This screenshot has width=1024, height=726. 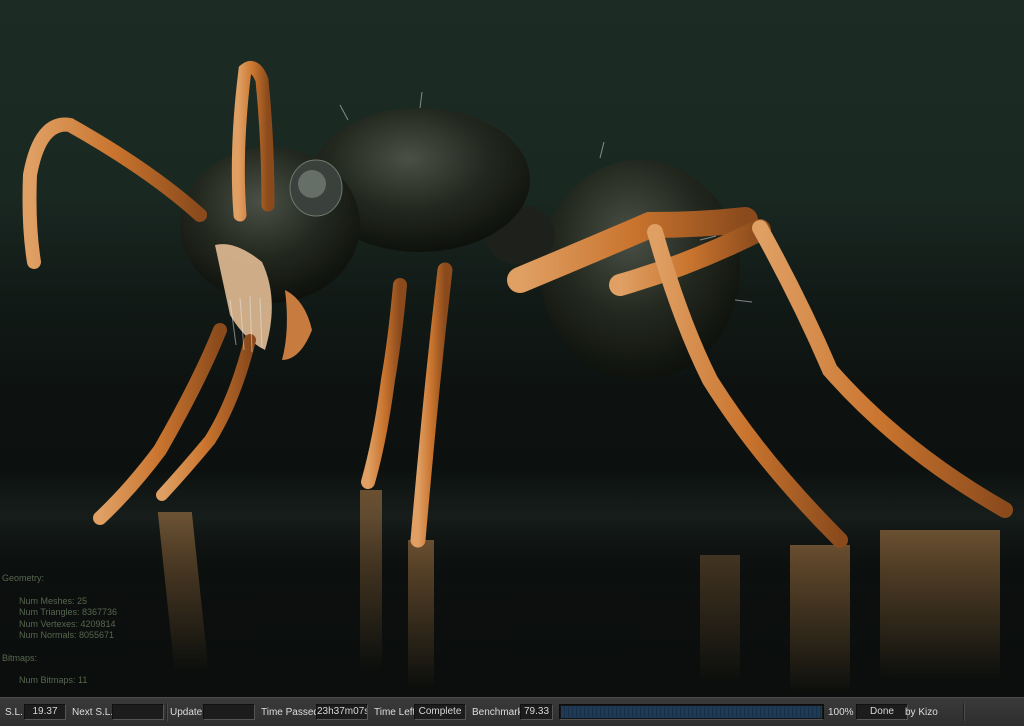 I want to click on update-label: Update, so click(x=186, y=712).